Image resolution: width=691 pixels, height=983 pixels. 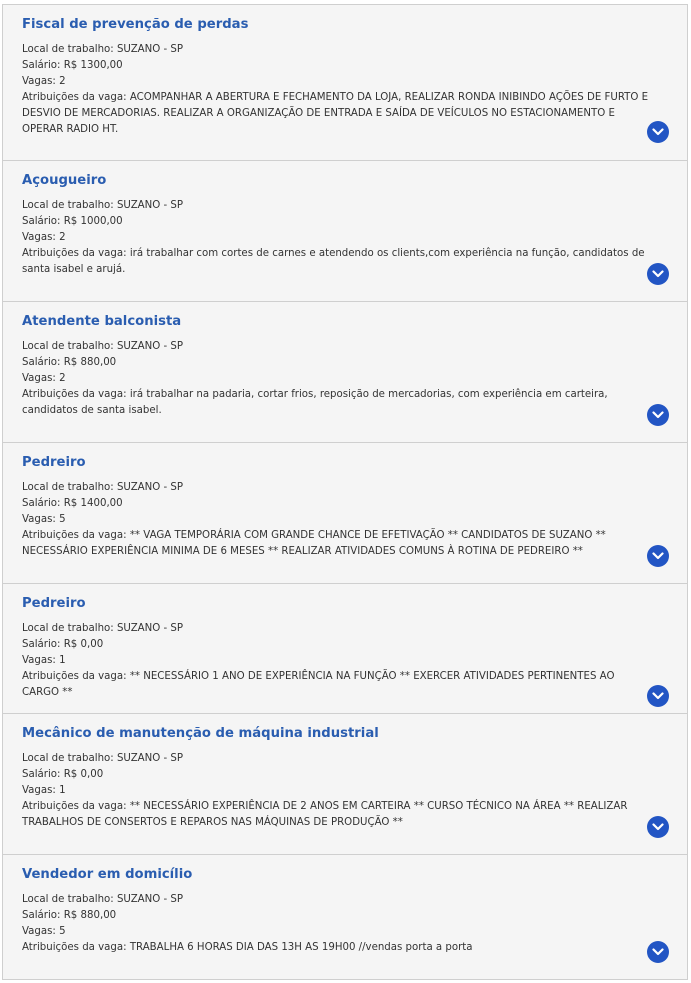 I want to click on job-salary-value: R$ 1300,00, so click(x=93, y=65).